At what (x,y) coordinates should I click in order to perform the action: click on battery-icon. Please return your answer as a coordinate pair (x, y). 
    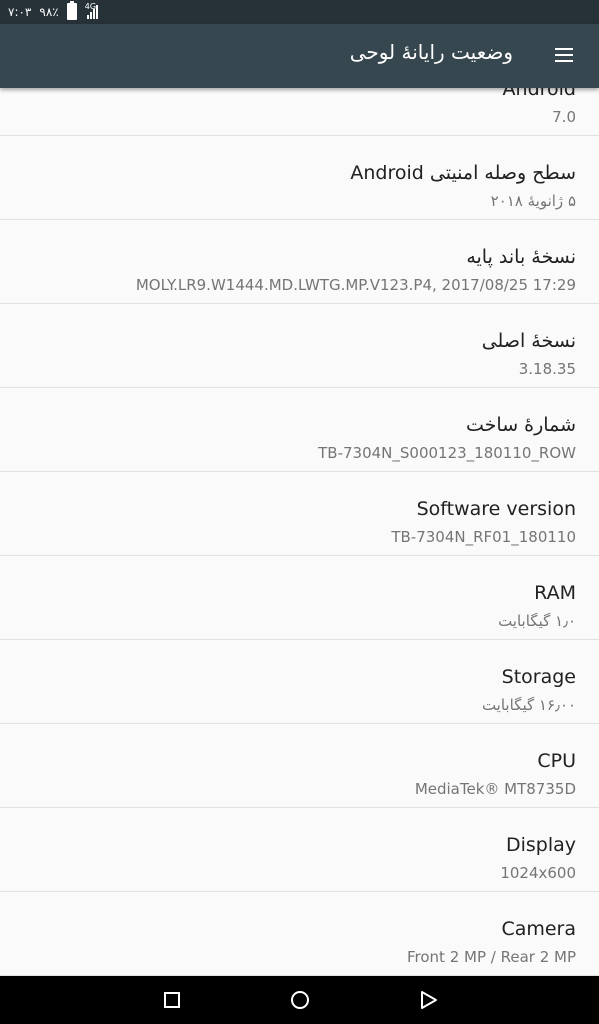
    Looking at the image, I should click on (71, 10).